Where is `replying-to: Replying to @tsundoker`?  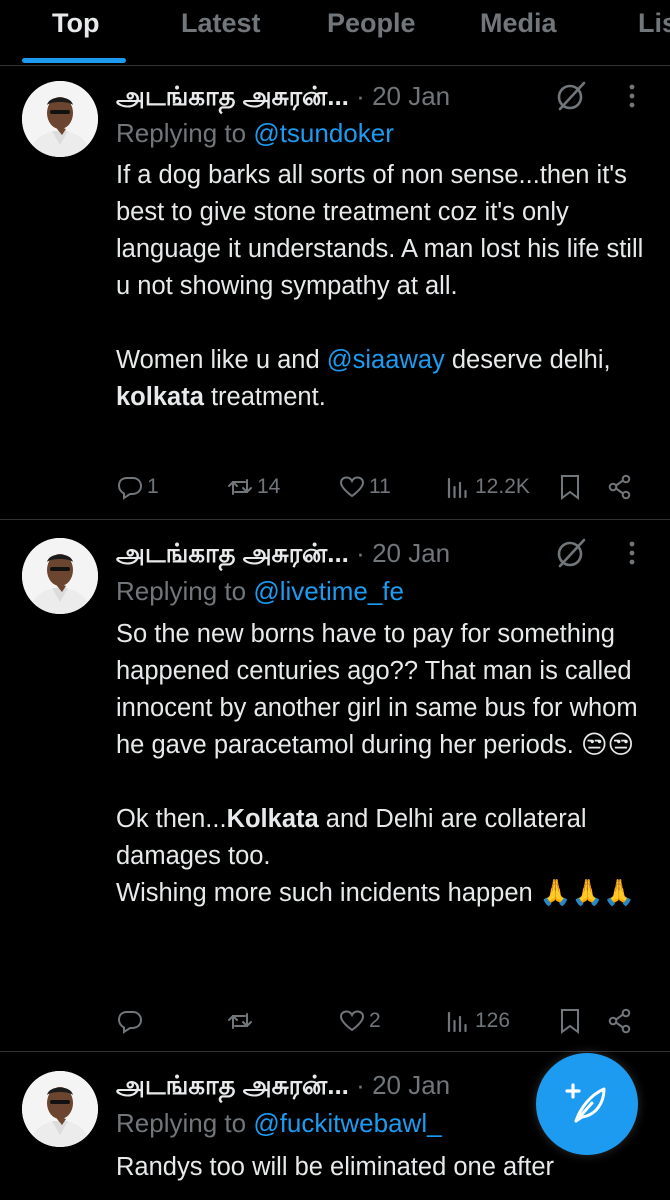 replying-to: Replying to @tsundoker is located at coordinates (255, 133).